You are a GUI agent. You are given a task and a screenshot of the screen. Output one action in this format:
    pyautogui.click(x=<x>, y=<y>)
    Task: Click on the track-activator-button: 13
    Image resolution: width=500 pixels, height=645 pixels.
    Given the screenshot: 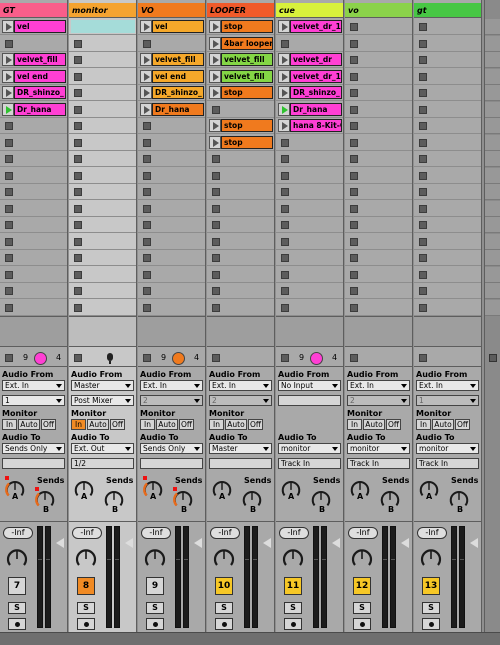 What is the action you would take?
    pyautogui.click(x=431, y=586)
    